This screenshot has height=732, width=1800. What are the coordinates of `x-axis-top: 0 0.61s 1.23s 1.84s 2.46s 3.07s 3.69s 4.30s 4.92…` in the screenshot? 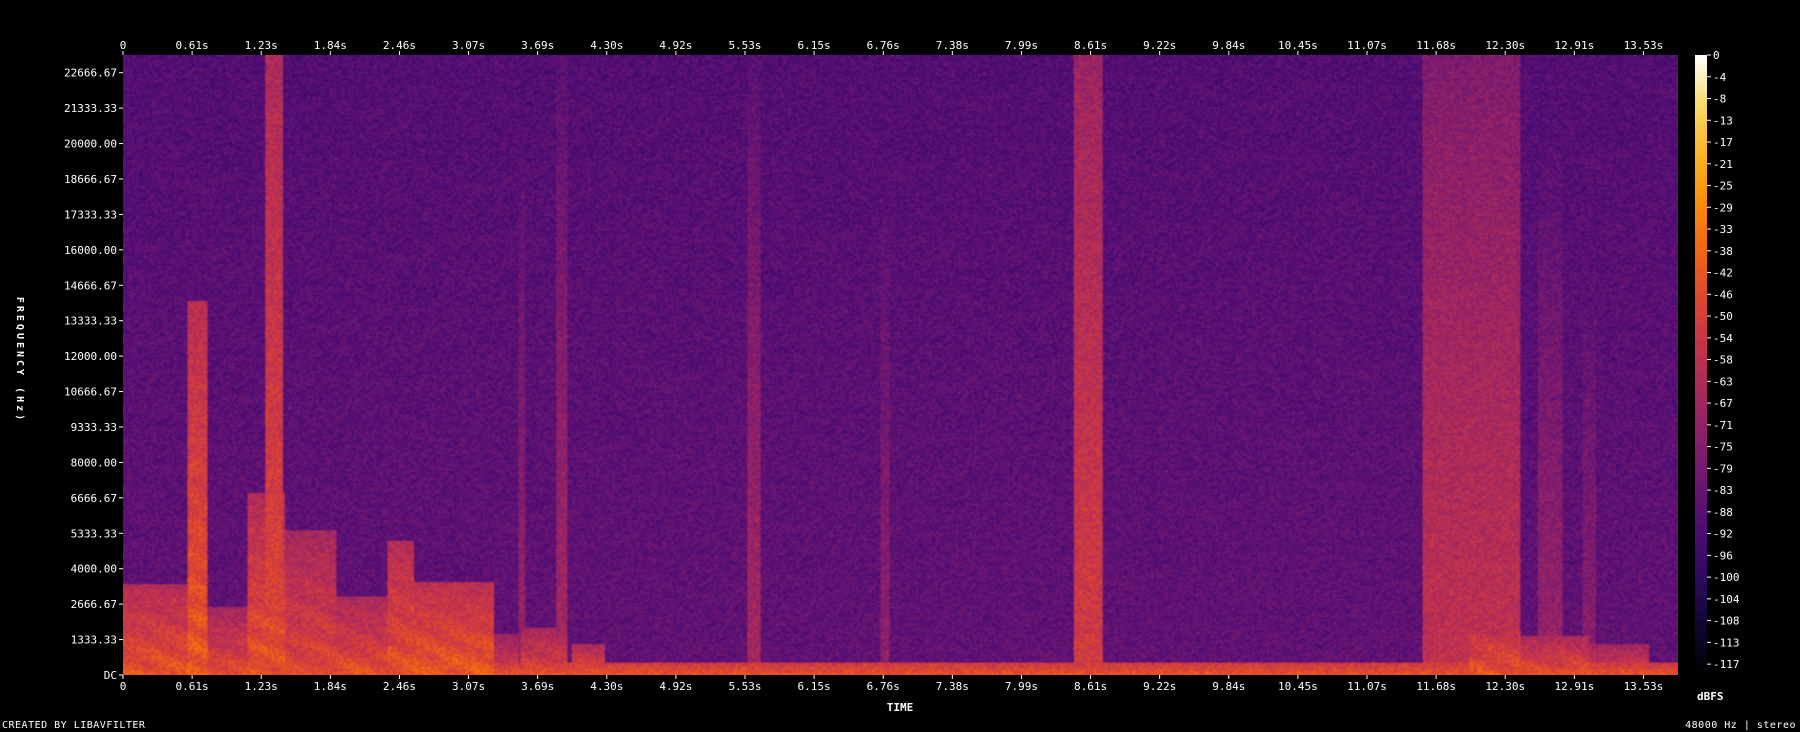 It's located at (892, 47).